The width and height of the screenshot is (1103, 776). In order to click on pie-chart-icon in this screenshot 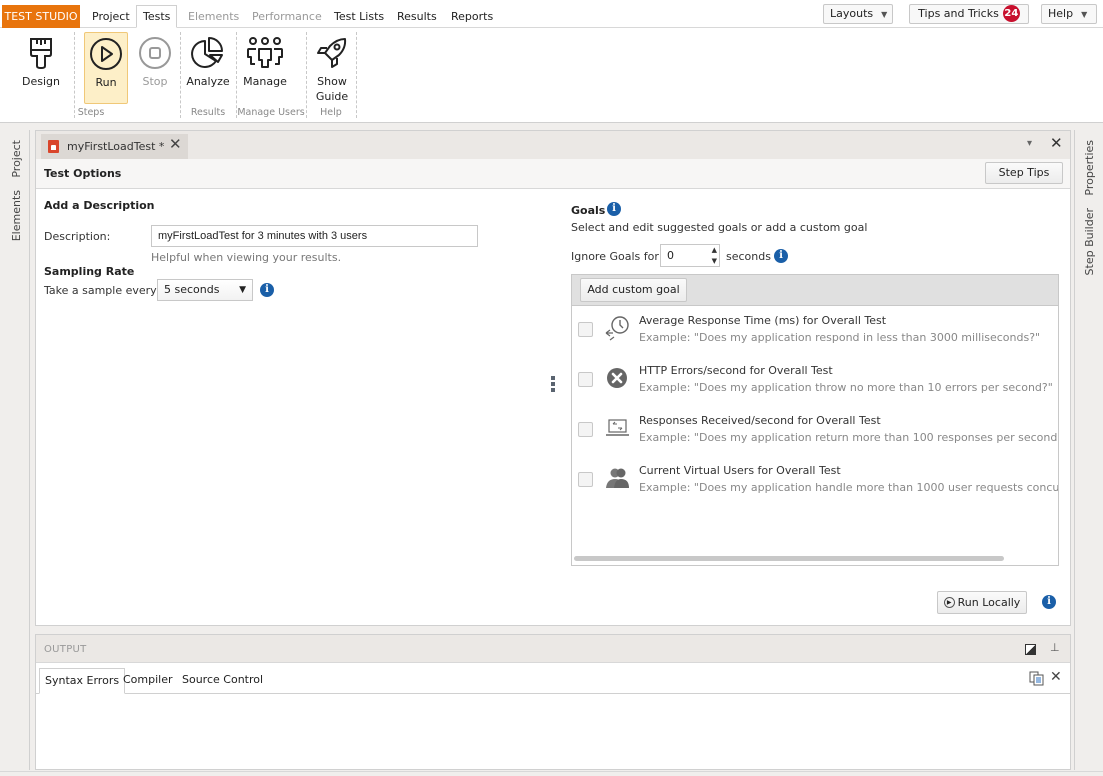, I will do `click(207, 52)`.